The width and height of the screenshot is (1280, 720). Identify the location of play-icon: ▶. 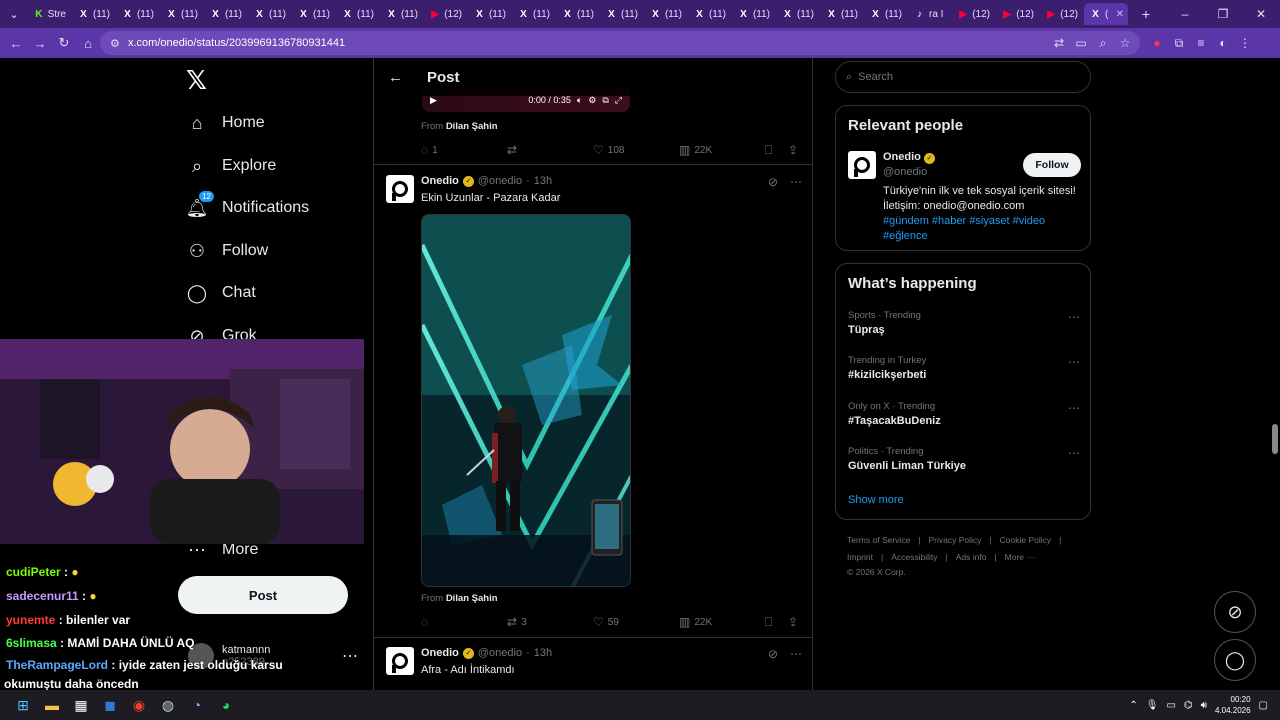
(433, 100).